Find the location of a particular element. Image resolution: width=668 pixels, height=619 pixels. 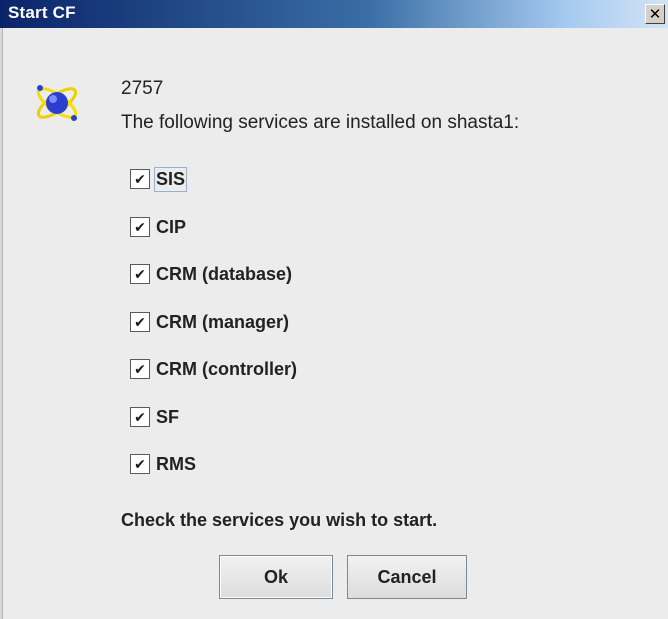

service-checkbox-crm-database: ✔ is located at coordinates (140, 274).